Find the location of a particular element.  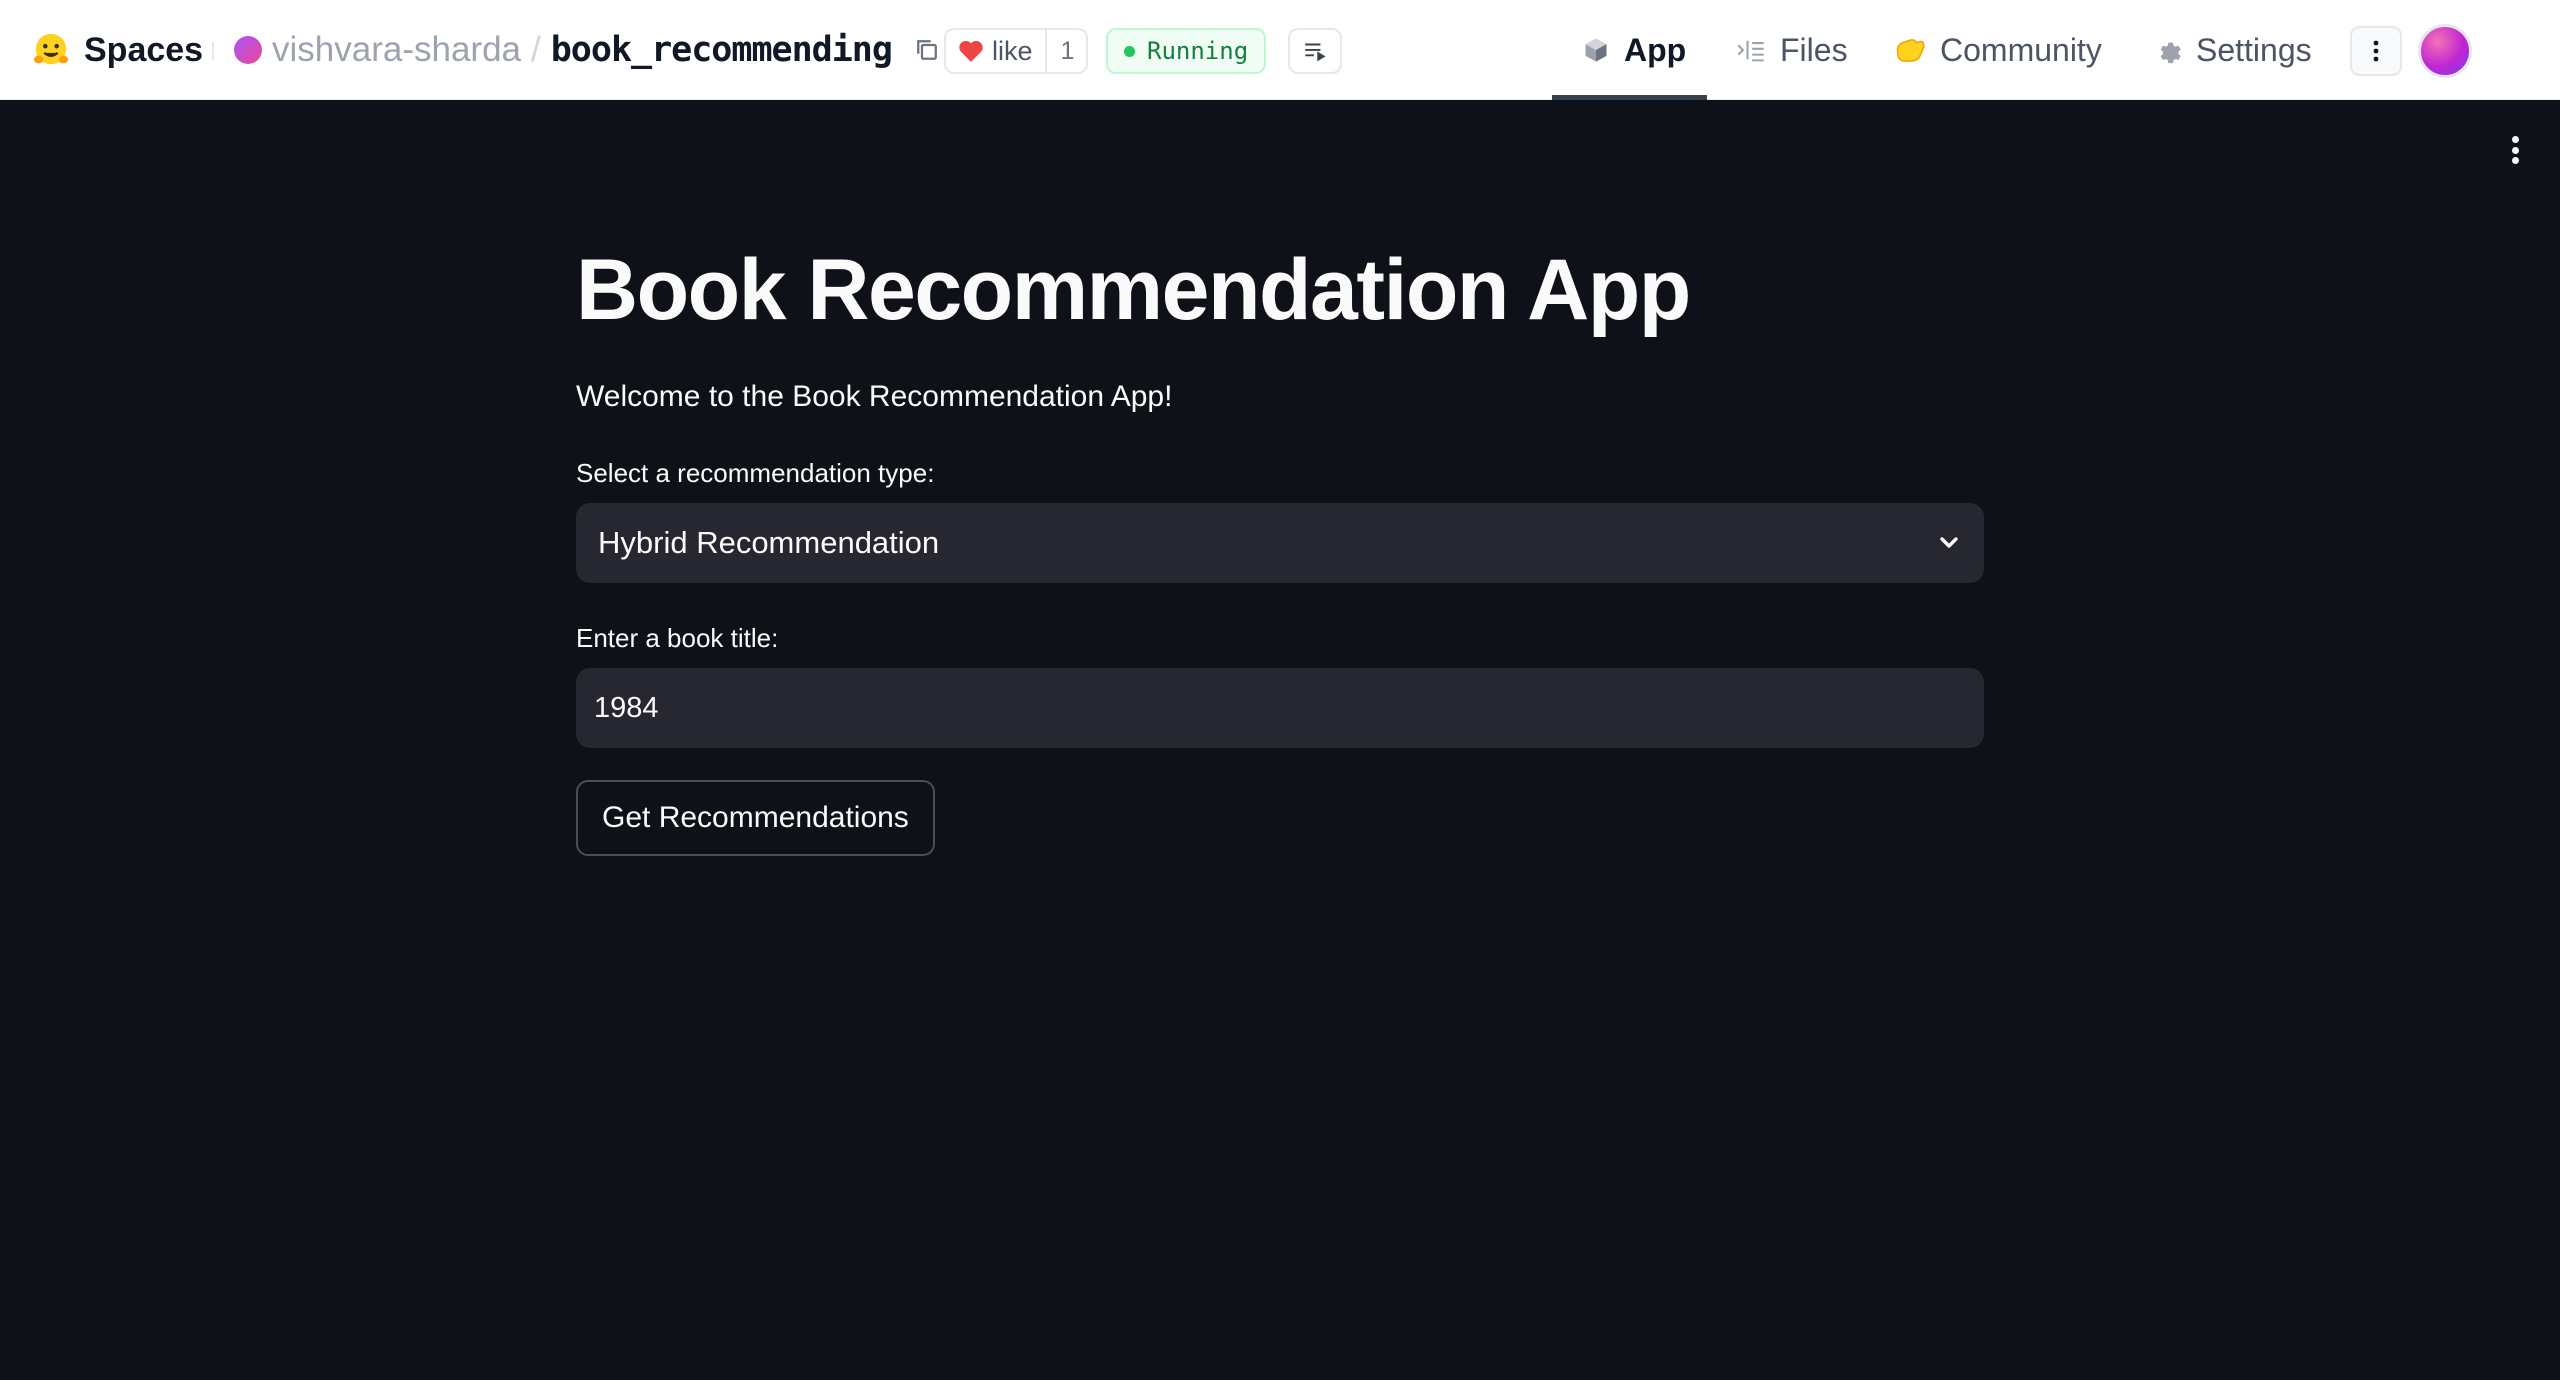

brand-label: Spaces is located at coordinates (144, 49).